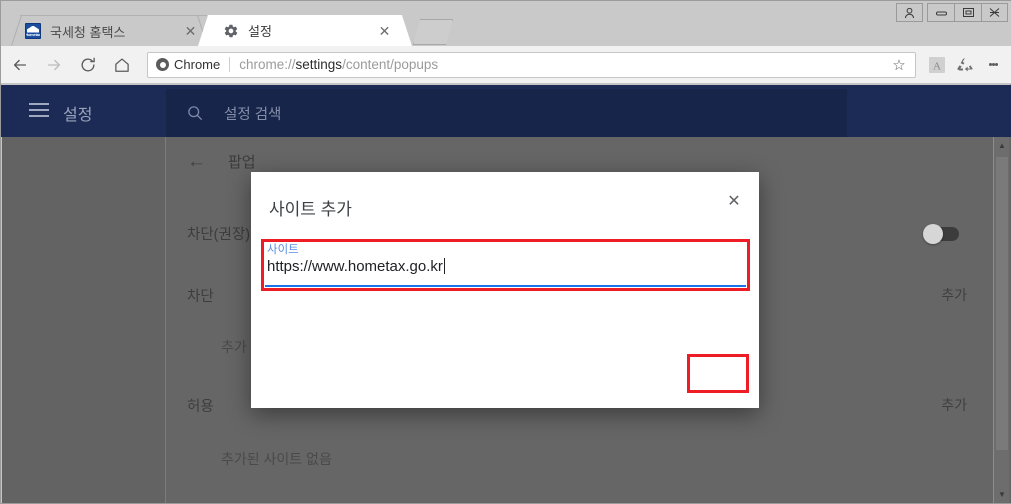  What do you see at coordinates (219, 235) in the screenshot?
I see `blocked-recommended-label: 차단(권장)` at bounding box center [219, 235].